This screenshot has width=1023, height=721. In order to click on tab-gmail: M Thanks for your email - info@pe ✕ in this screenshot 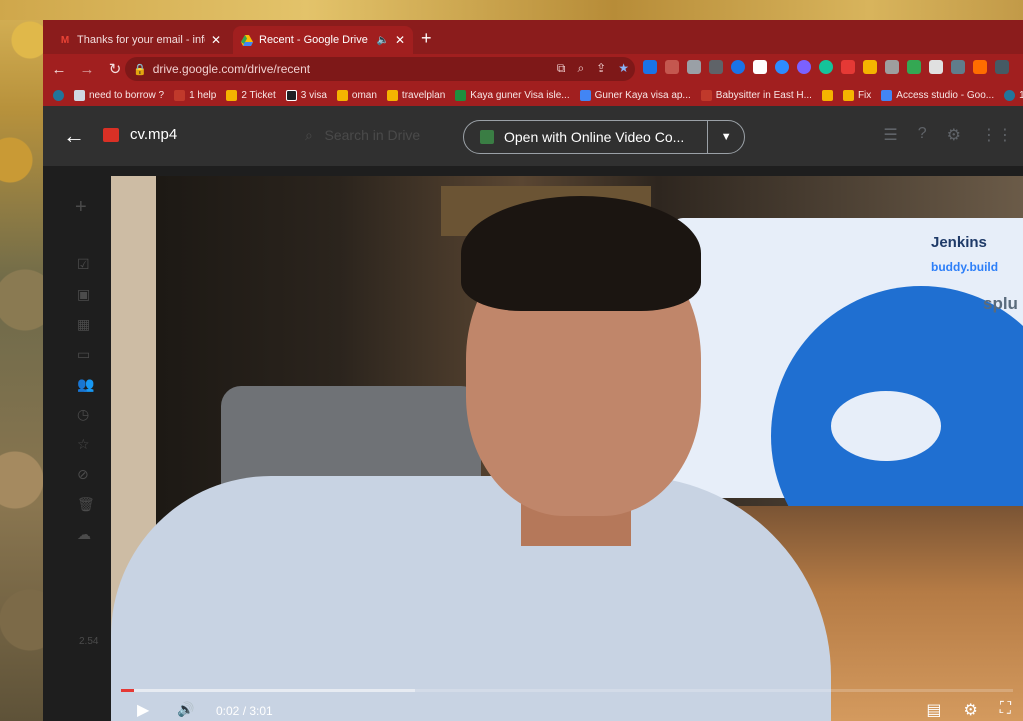, I will do `click(140, 40)`.